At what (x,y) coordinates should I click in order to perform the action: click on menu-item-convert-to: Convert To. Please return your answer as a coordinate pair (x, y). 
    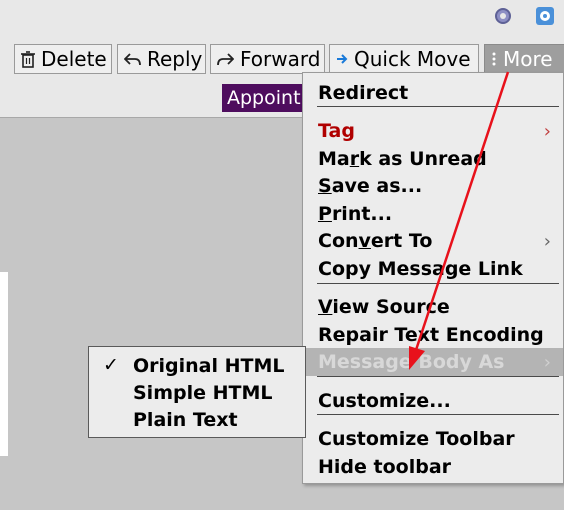
    Looking at the image, I should click on (375, 242).